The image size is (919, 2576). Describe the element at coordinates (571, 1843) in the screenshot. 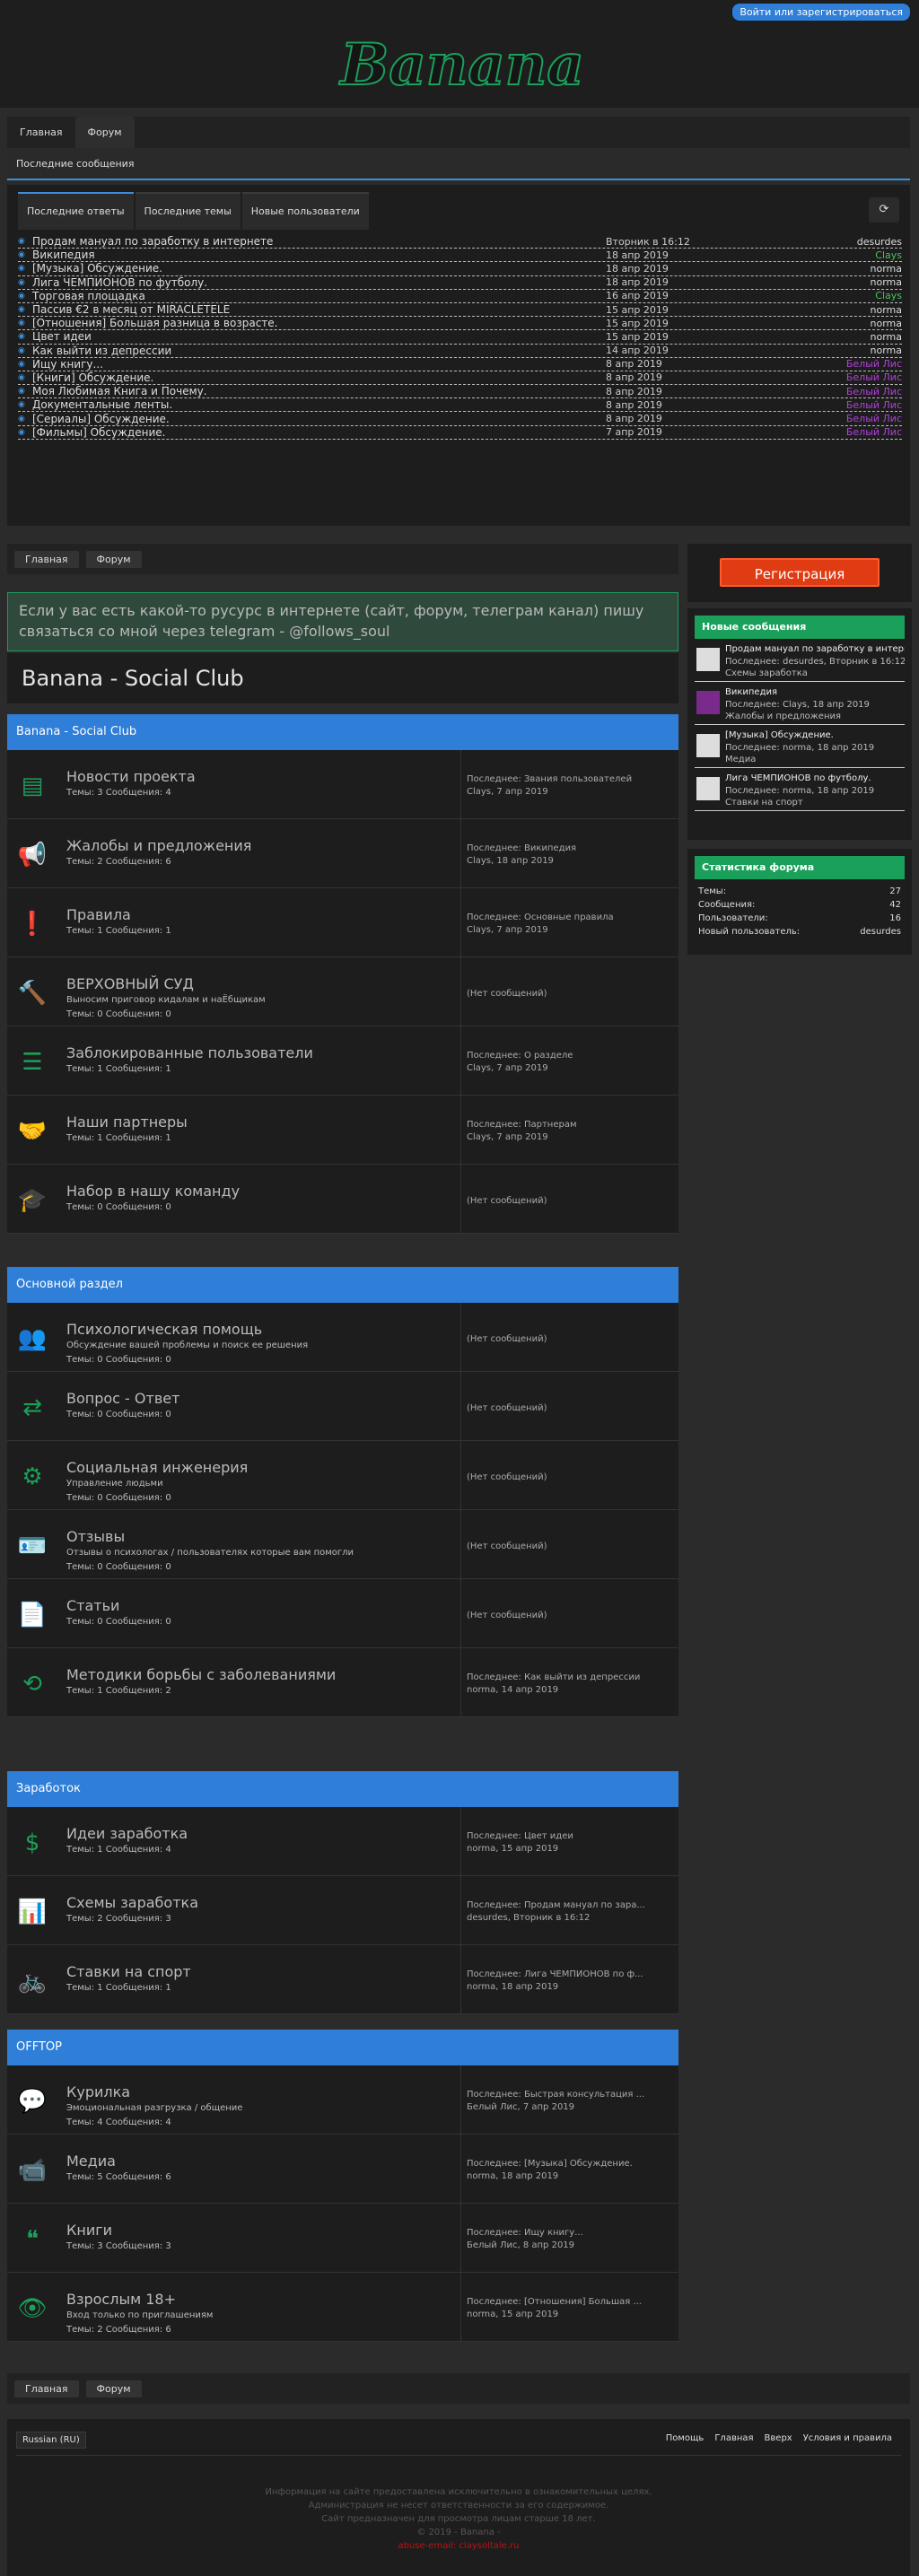

I see `node-last-post: Последнее: Цвет идеи norma, 15 апр 2019` at that location.